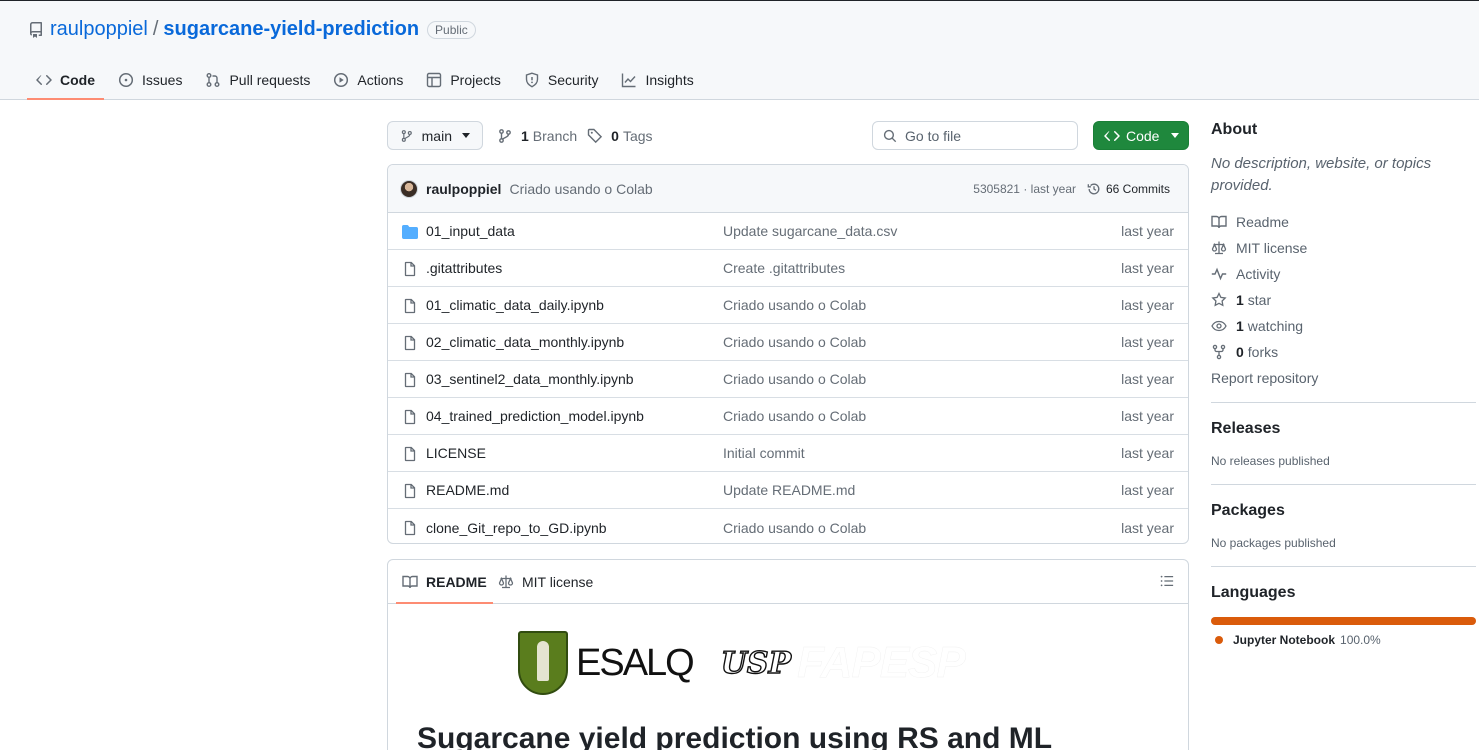  What do you see at coordinates (580, 189) in the screenshot?
I see `commit-message-link: Criado usando o Colab` at bounding box center [580, 189].